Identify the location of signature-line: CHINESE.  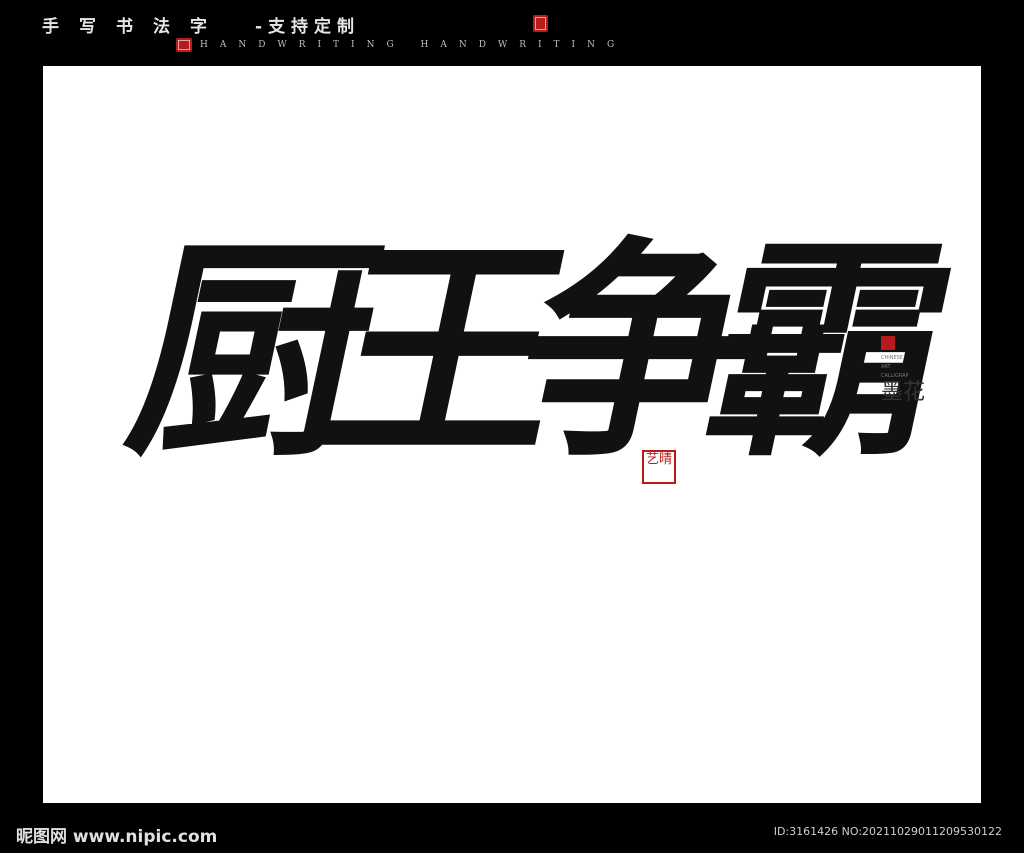
(892, 358).